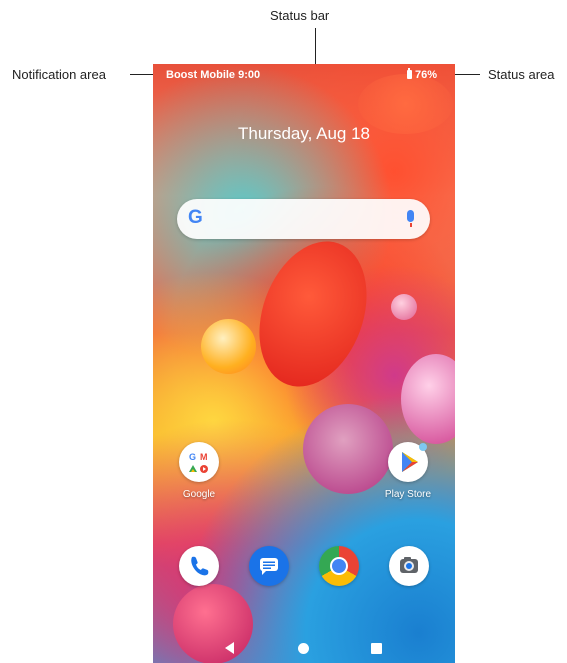  Describe the element at coordinates (376, 648) in the screenshot. I see `recents-icon` at that location.